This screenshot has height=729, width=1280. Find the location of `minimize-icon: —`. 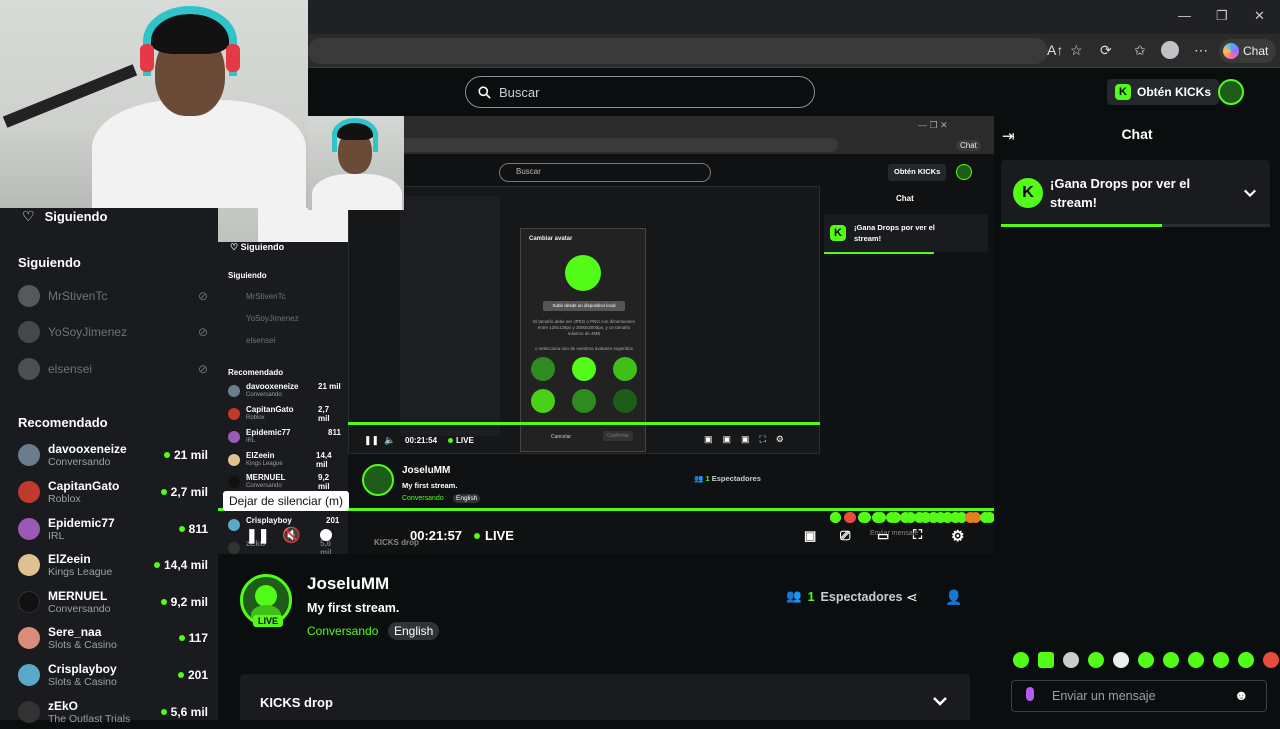

minimize-icon: — is located at coordinates (1184, 15).